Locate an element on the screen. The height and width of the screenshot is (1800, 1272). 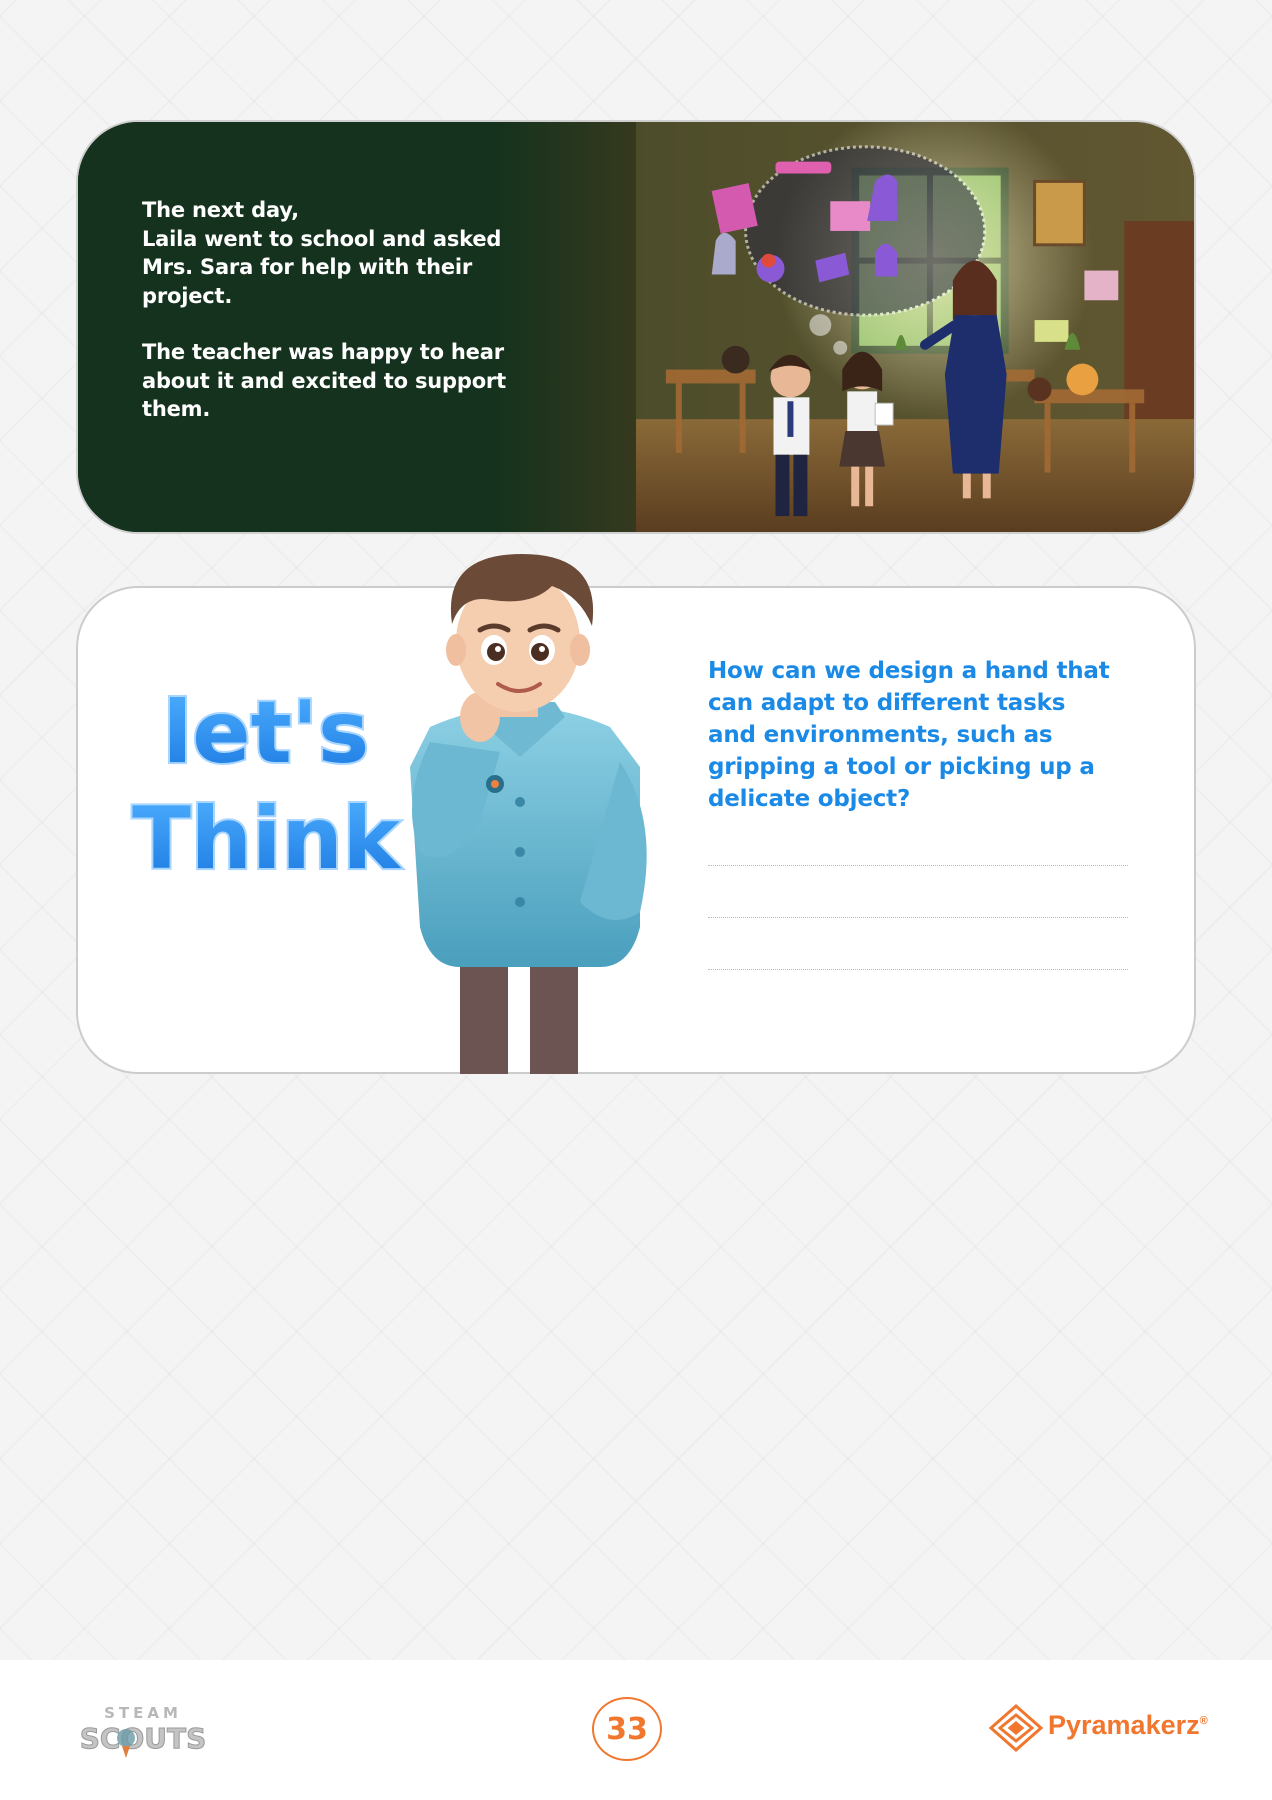
thinking-boy-illustration is located at coordinates (528, 814).